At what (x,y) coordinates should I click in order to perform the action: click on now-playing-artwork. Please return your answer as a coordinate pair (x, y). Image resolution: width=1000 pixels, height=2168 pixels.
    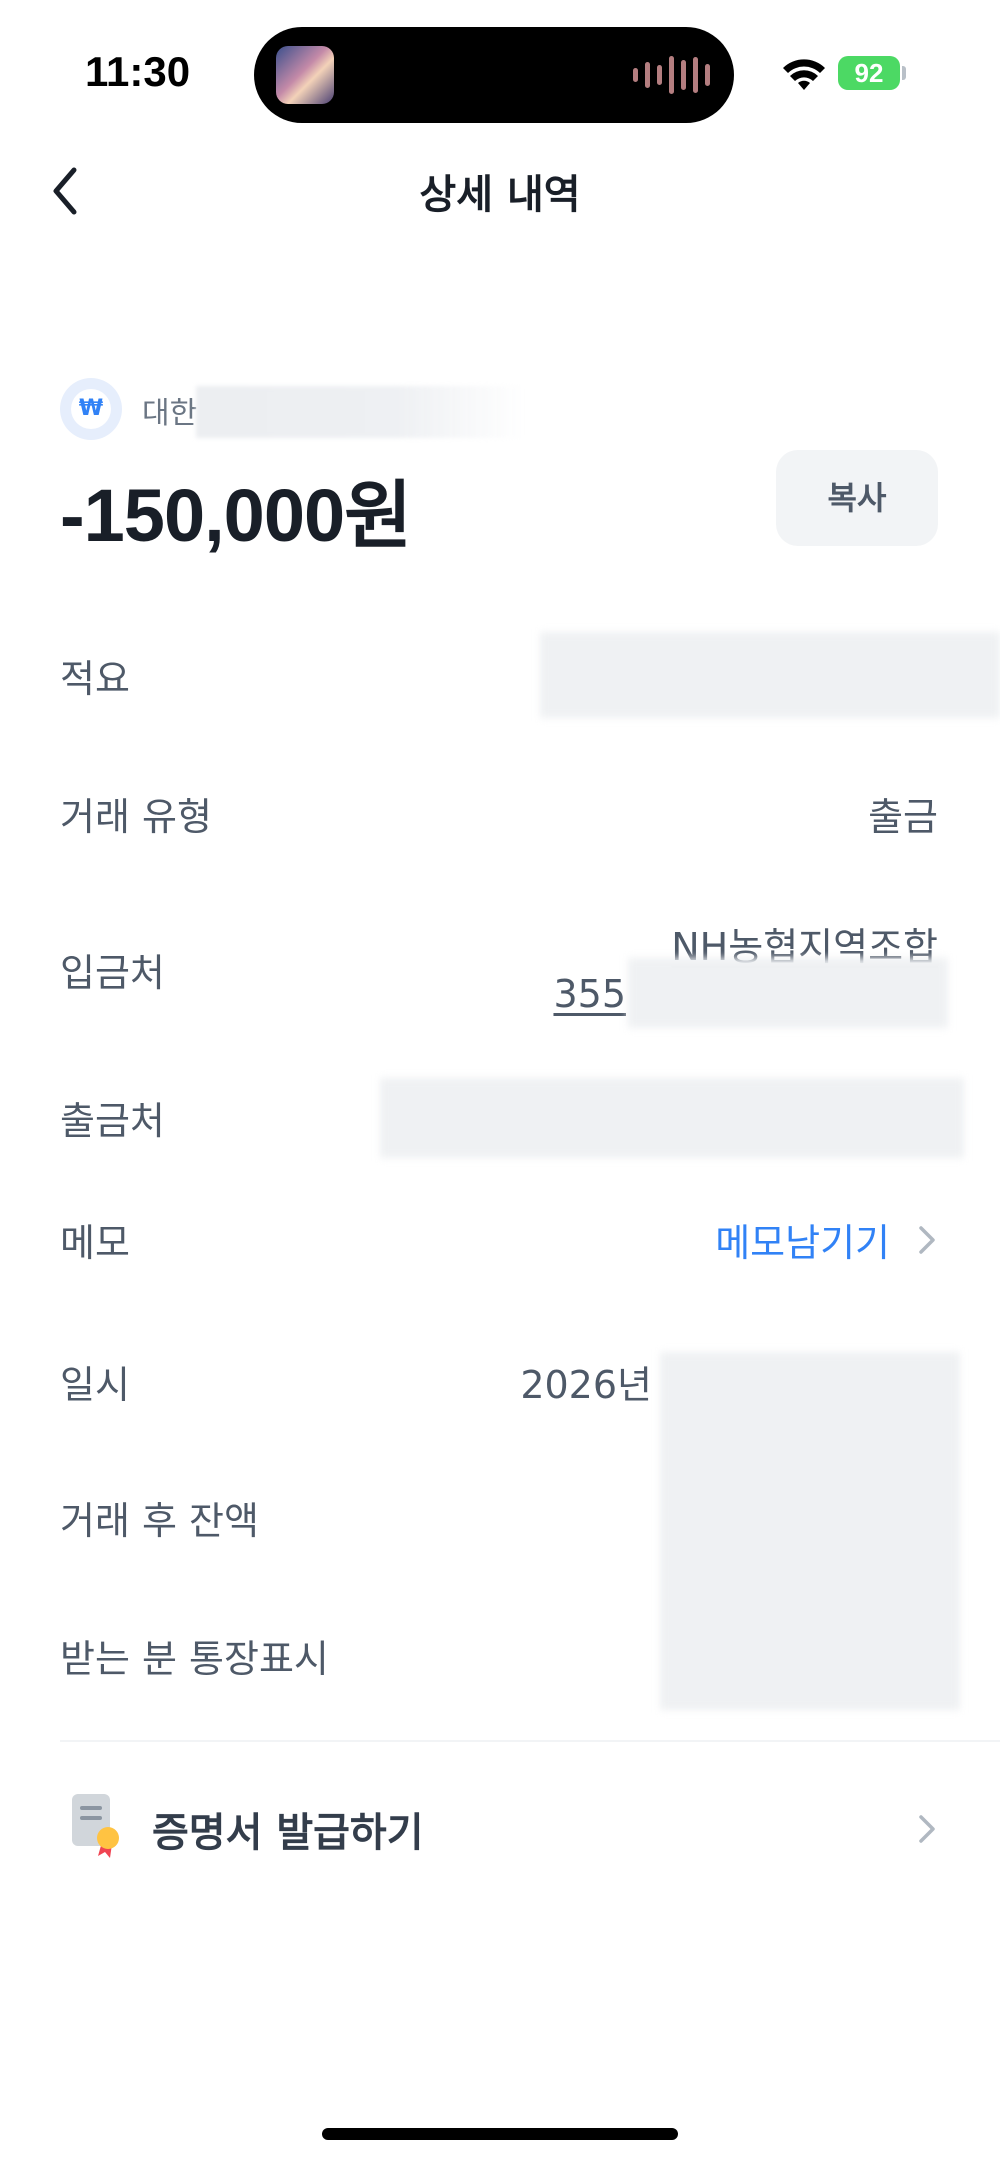
    Looking at the image, I should click on (305, 75).